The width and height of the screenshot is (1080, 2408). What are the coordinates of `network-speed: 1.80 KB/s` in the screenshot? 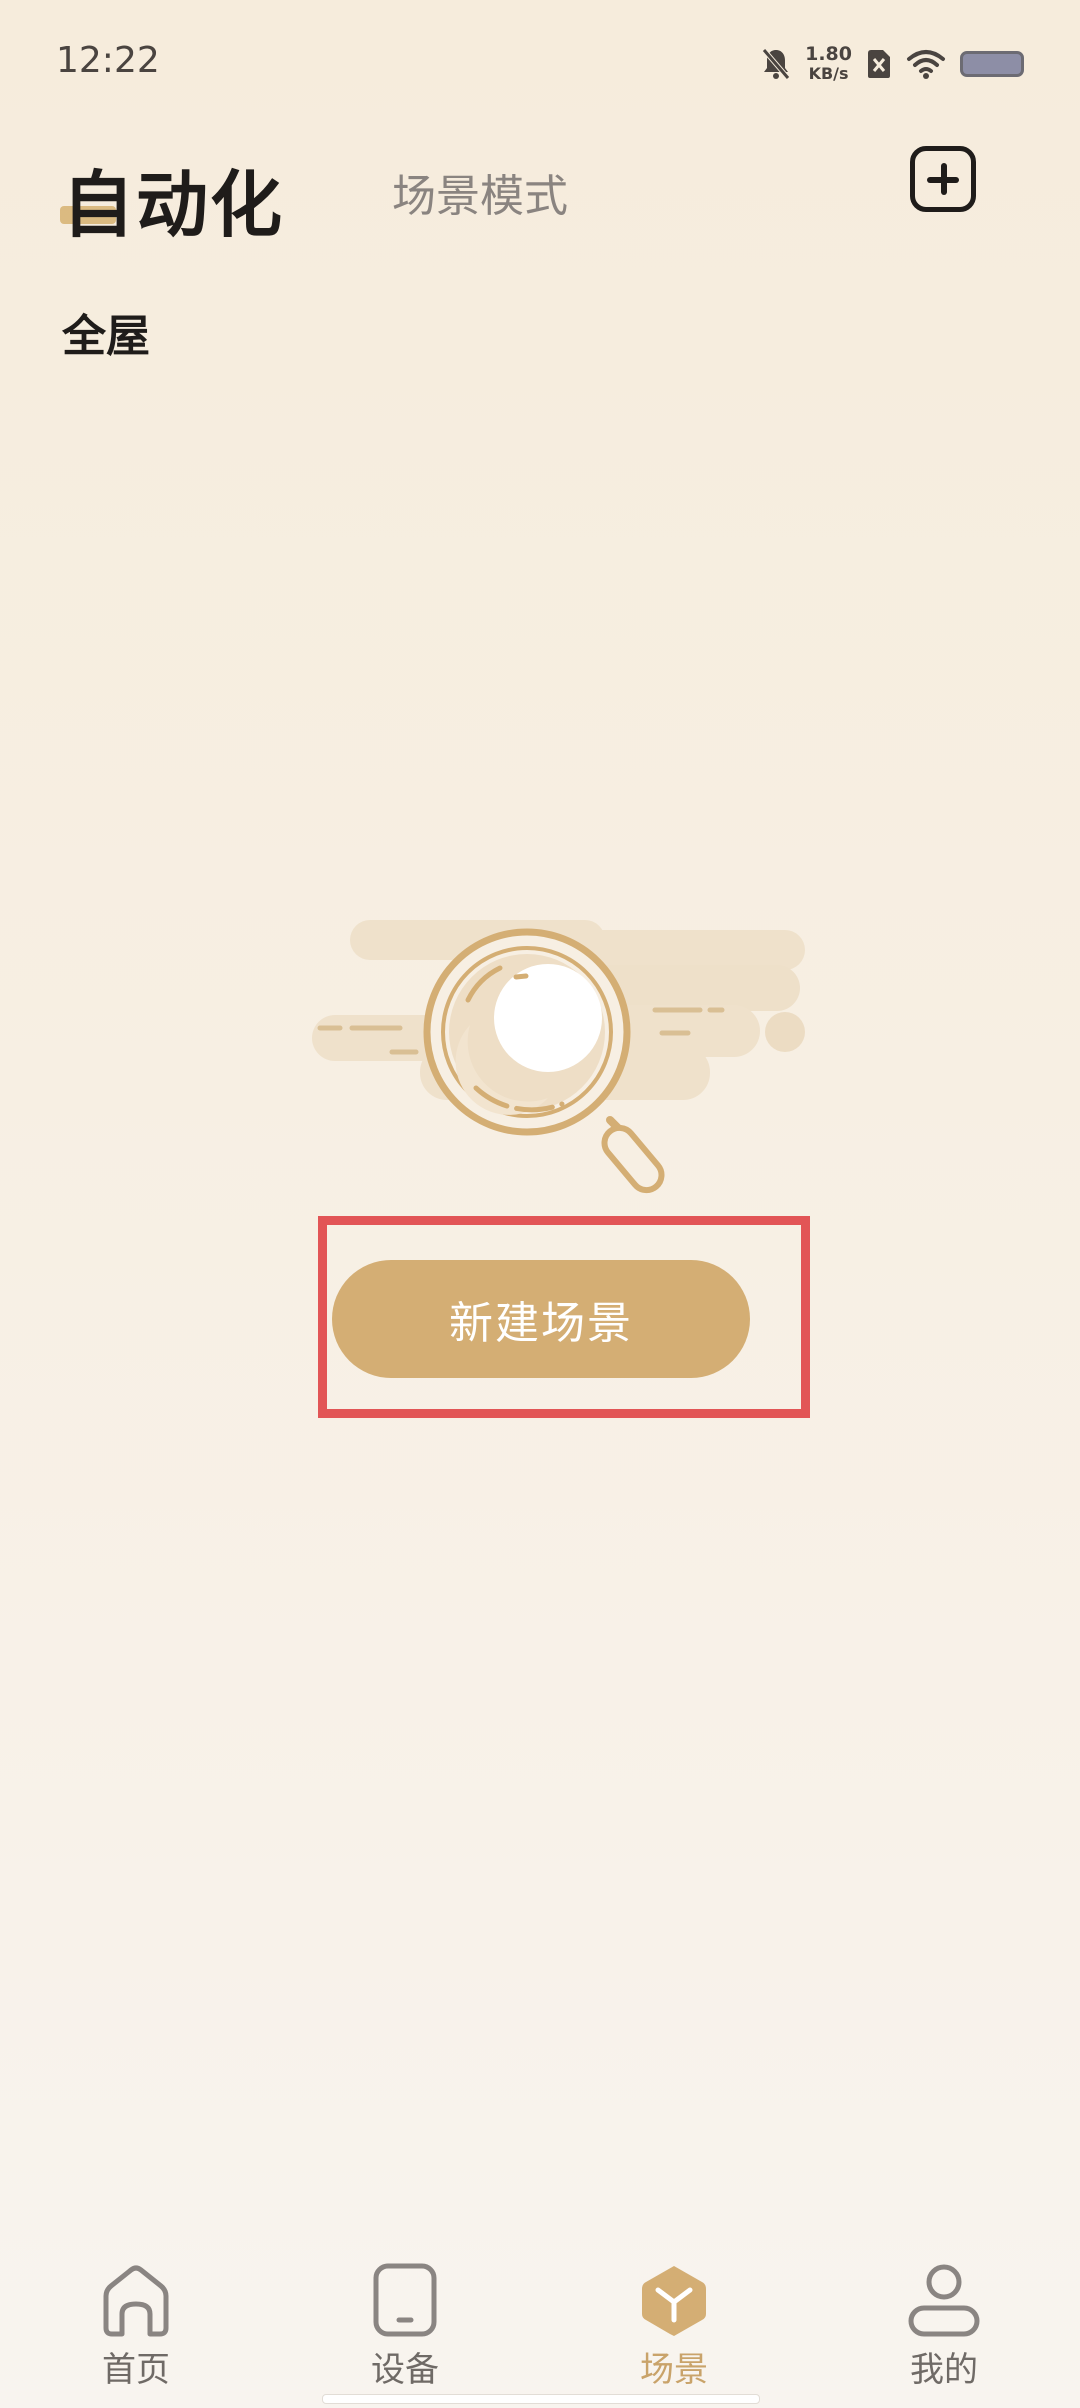 It's located at (828, 63).